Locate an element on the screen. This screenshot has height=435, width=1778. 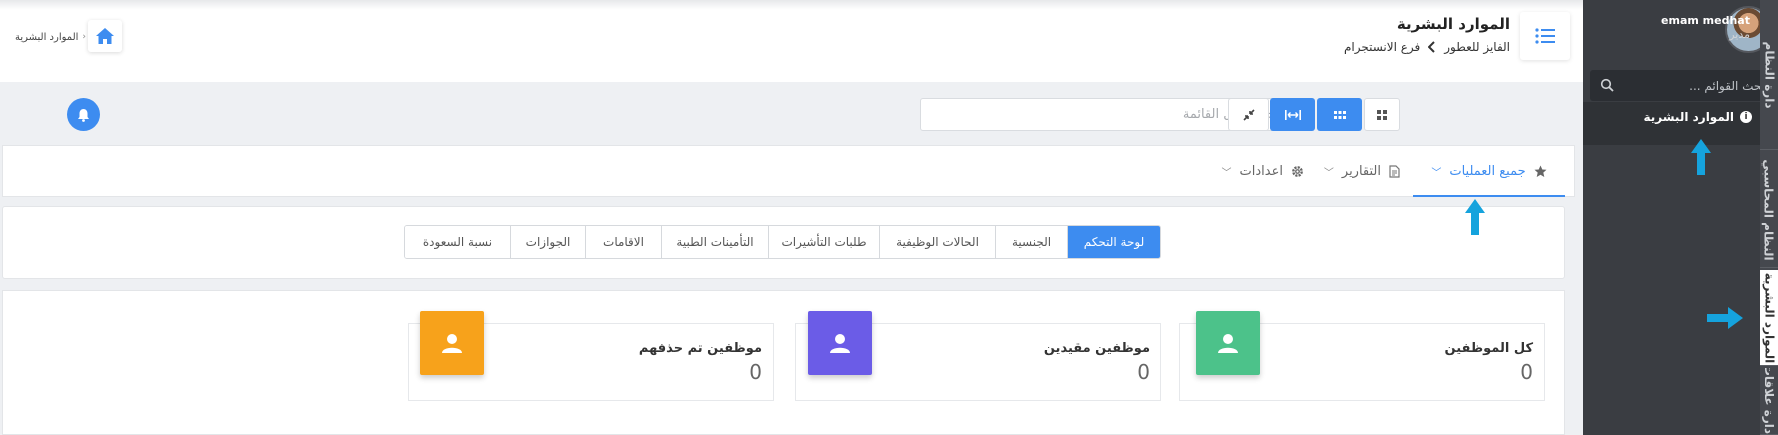
grid-small-icon is located at coordinates (1339, 114).